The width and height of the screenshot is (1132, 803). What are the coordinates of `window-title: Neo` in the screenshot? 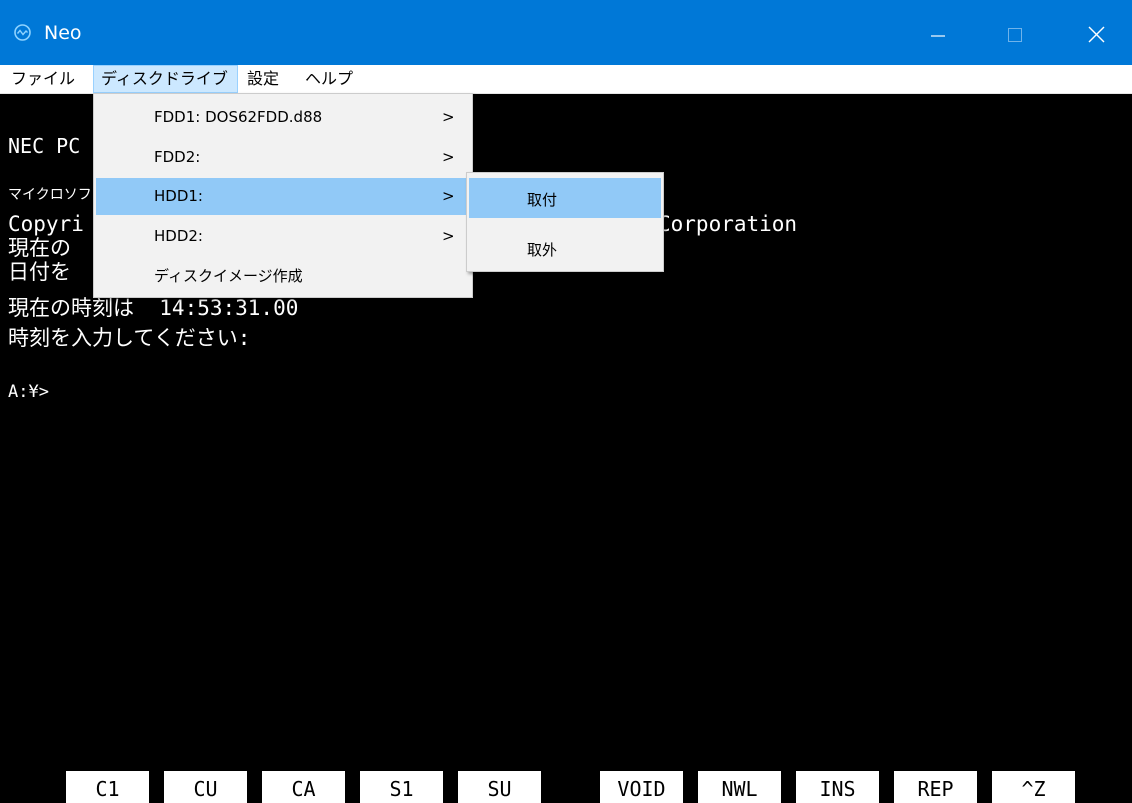 It's located at (63, 33).